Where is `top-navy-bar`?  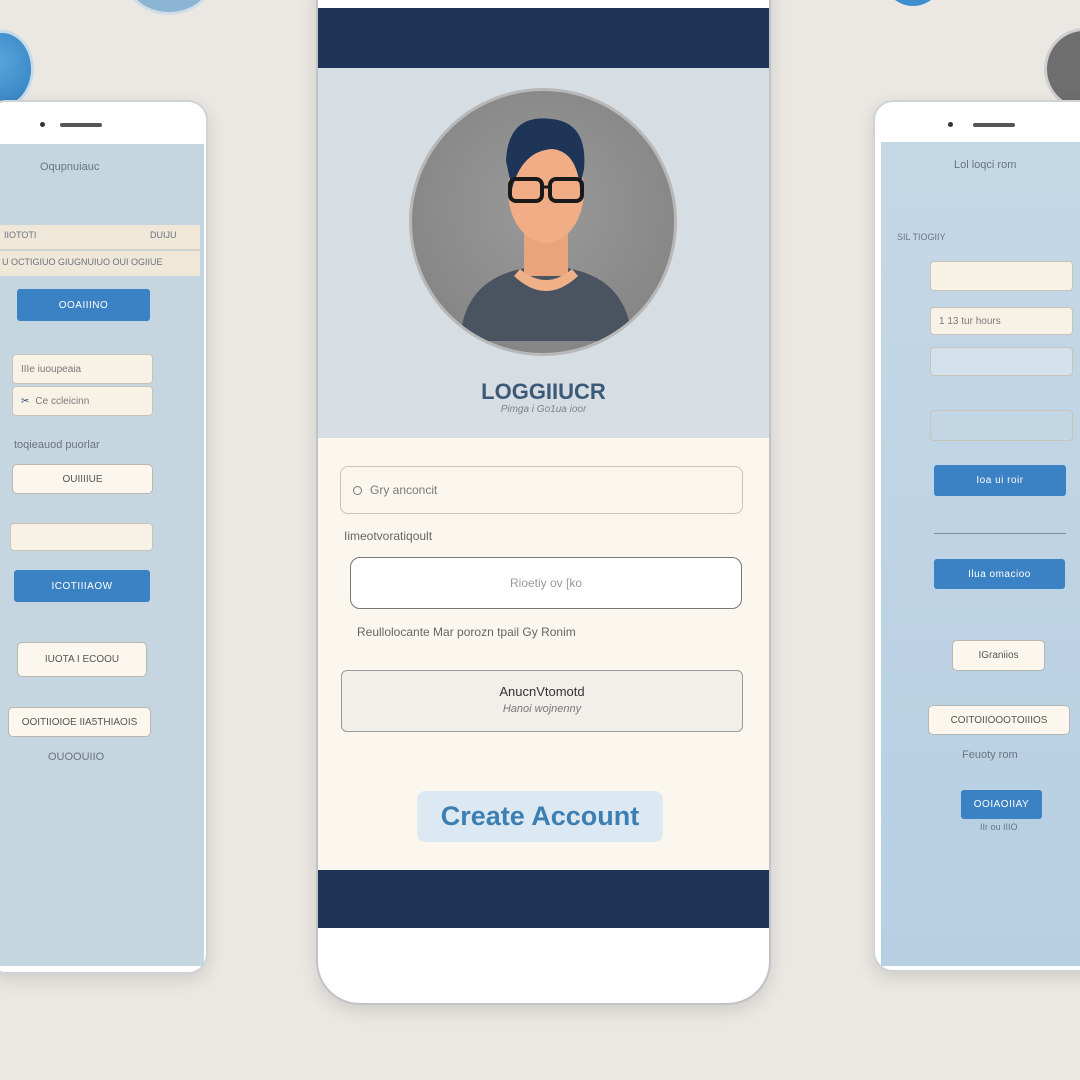
top-navy-bar is located at coordinates (543, 38).